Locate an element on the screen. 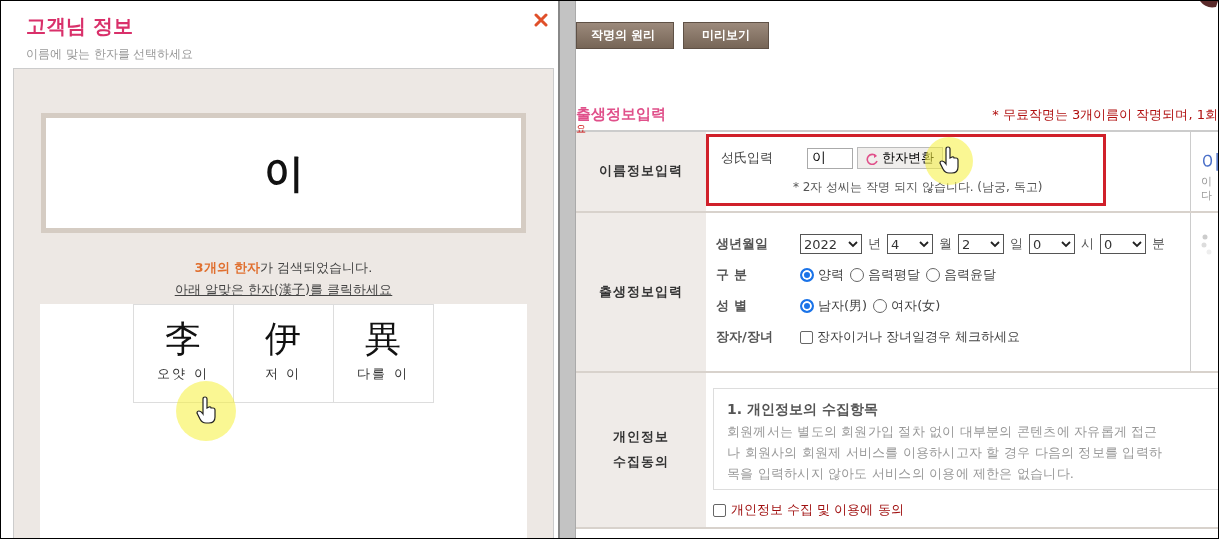 The image size is (1219, 539). terms-title: 1. 개인정보의 수집항목 is located at coordinates (803, 410).